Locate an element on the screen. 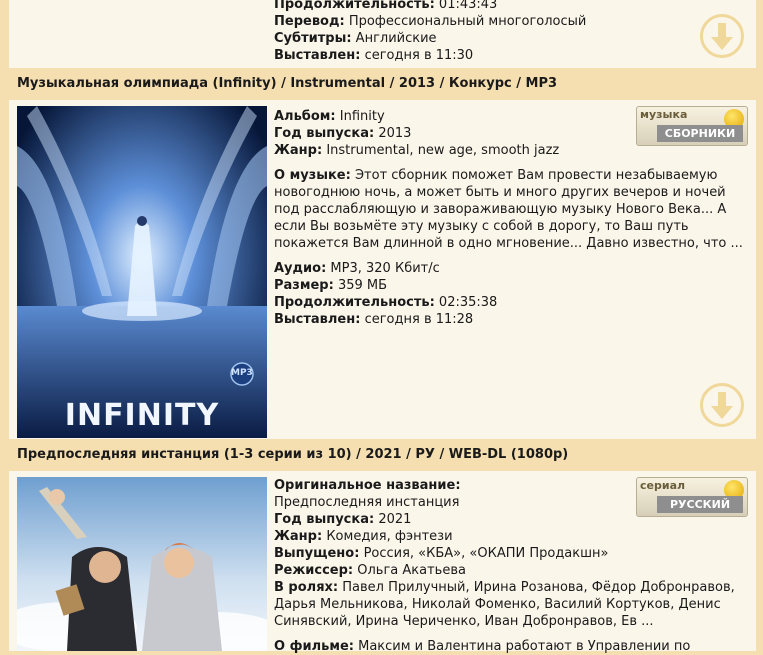 The height and width of the screenshot is (655, 763). mp3-badge: MP3 is located at coordinates (242, 373).